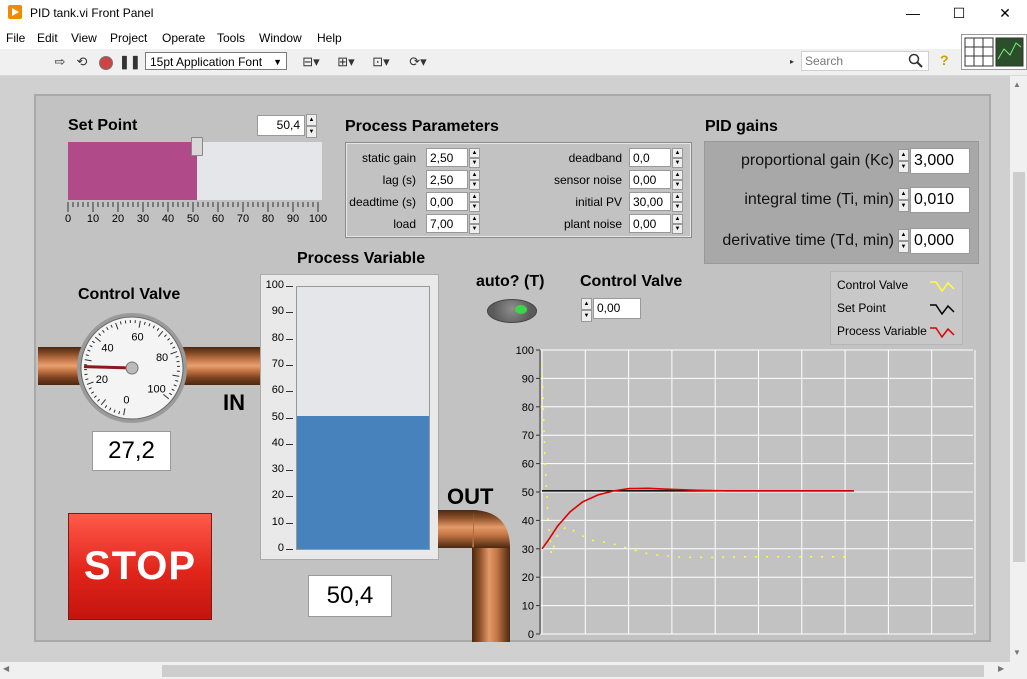  I want to click on gauge-tick-label: 40, so click(107, 348).